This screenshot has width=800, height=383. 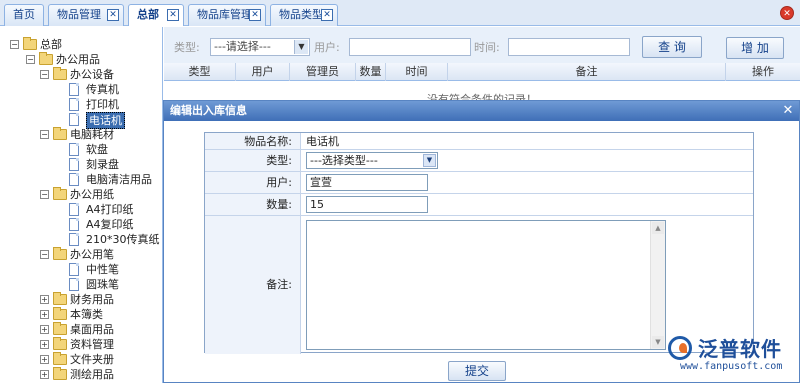 I want to click on tab-label: 物品管理, so click(x=79, y=14).